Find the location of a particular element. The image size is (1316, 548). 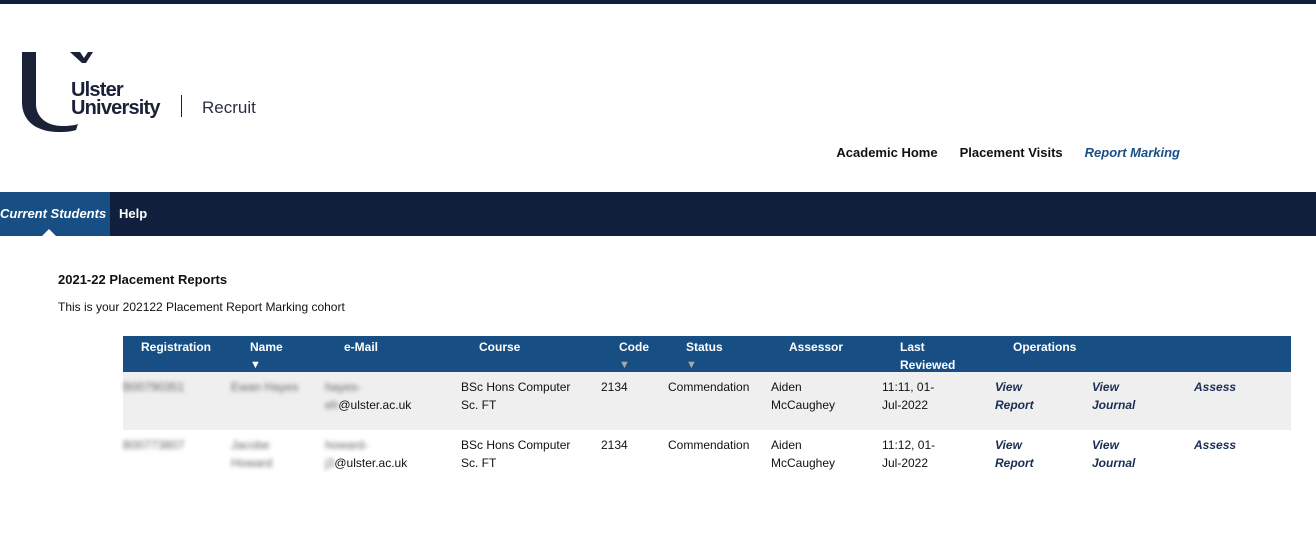

nav-academic-home: Academic Home is located at coordinates (886, 152).